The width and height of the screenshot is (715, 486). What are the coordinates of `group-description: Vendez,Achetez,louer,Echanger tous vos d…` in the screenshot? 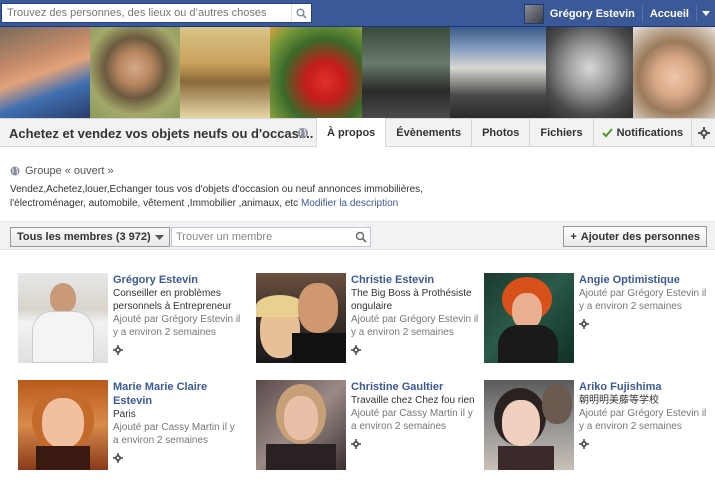 It's located at (250, 197).